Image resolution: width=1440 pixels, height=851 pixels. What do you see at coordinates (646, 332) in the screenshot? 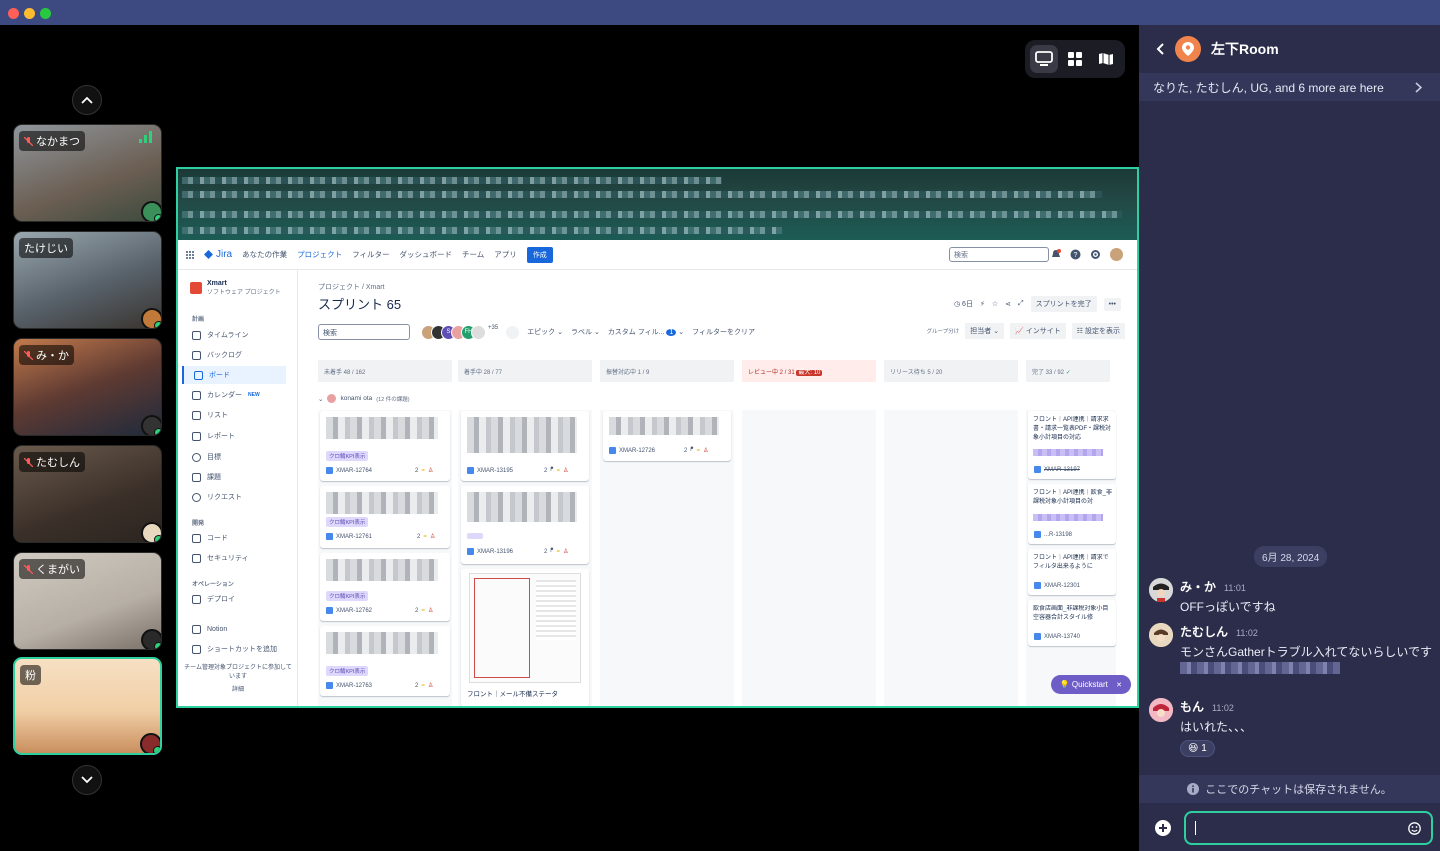
I see `filter-custom: カスタム フィル... 1 ⌄` at bounding box center [646, 332].